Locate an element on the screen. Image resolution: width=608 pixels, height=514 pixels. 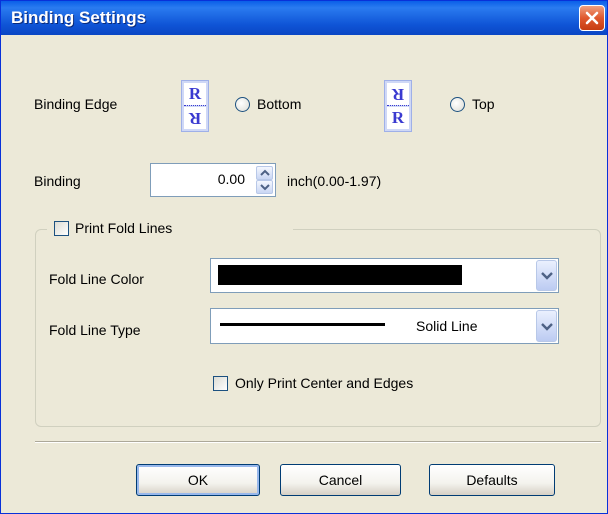
type-dropdown-button is located at coordinates (546, 326).